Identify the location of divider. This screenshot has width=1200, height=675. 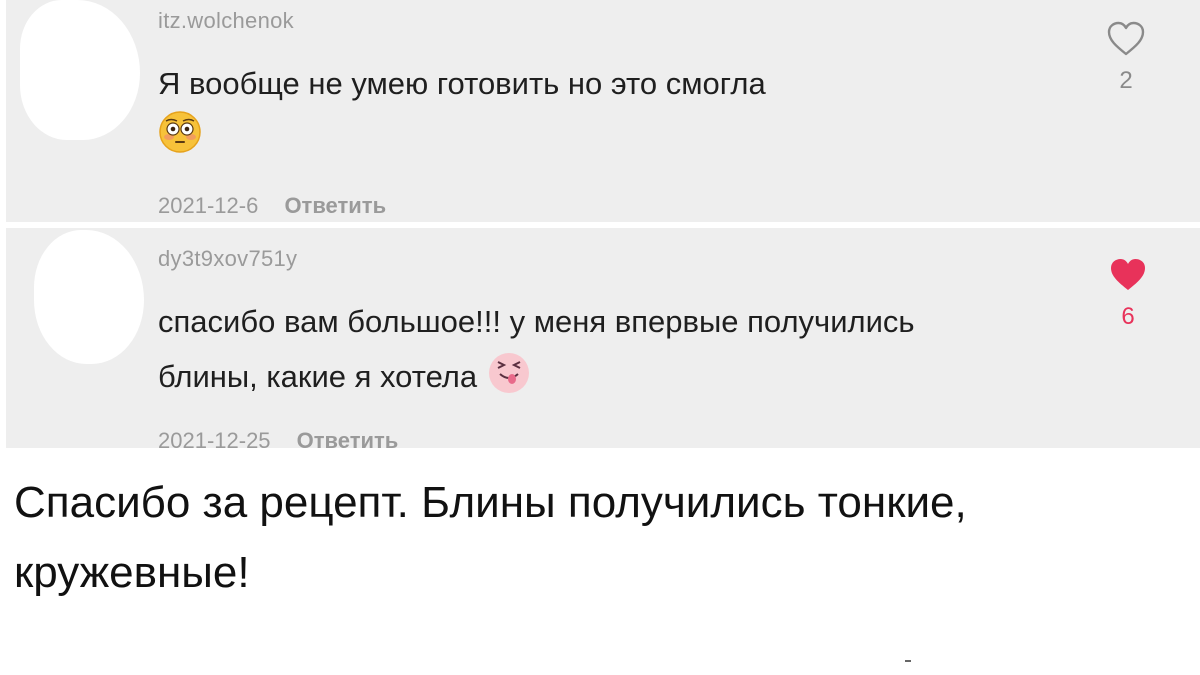
(908, 661).